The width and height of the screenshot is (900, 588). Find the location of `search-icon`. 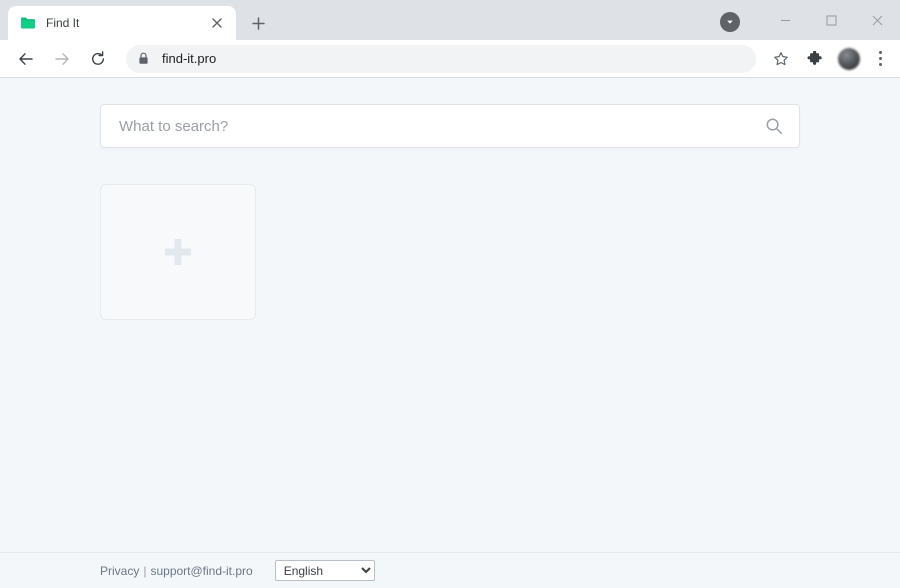

search-icon is located at coordinates (774, 126).